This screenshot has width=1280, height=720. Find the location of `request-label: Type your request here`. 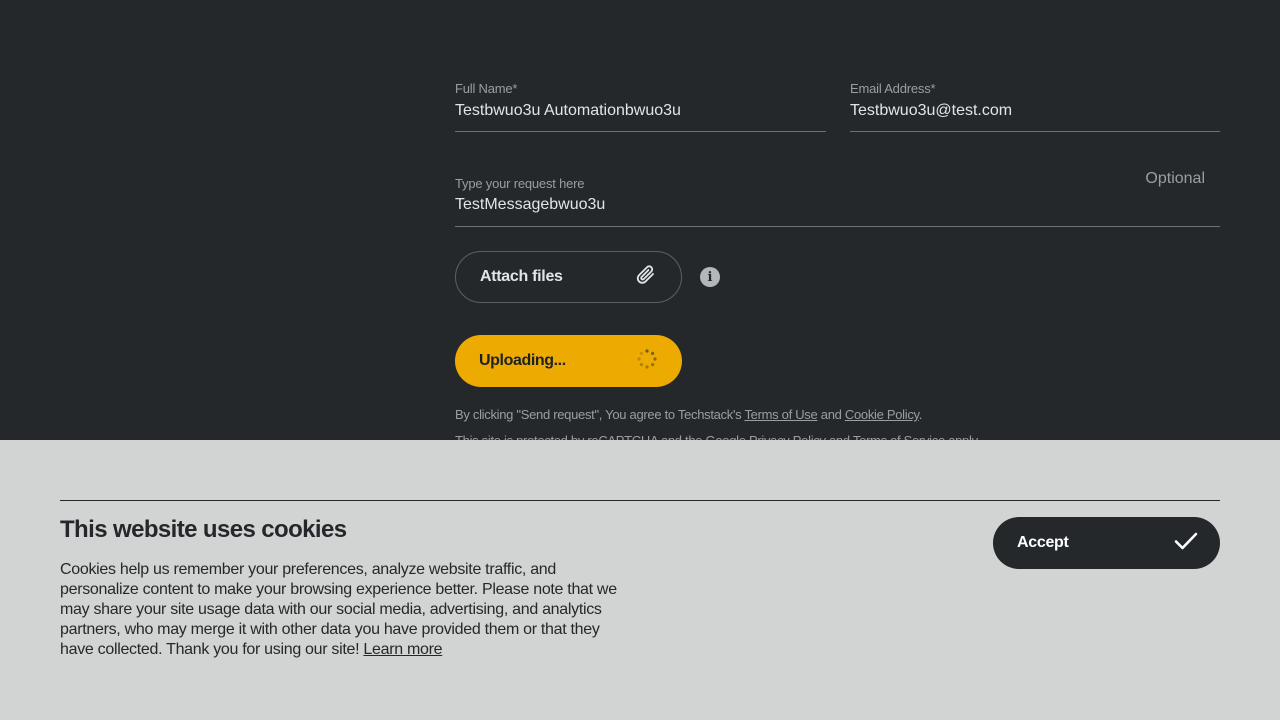

request-label: Type your request here is located at coordinates (520, 183).